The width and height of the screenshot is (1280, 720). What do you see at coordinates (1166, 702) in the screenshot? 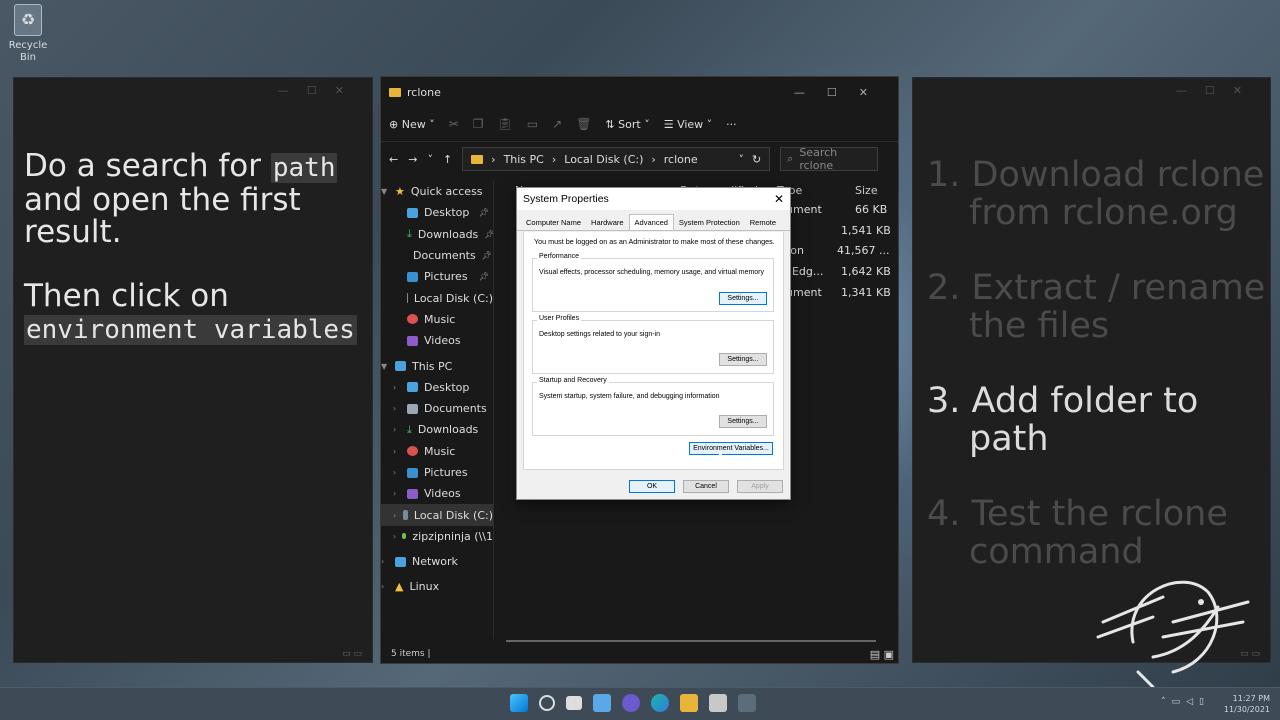
I see `chevron-up-icon: ˄` at bounding box center [1166, 702].